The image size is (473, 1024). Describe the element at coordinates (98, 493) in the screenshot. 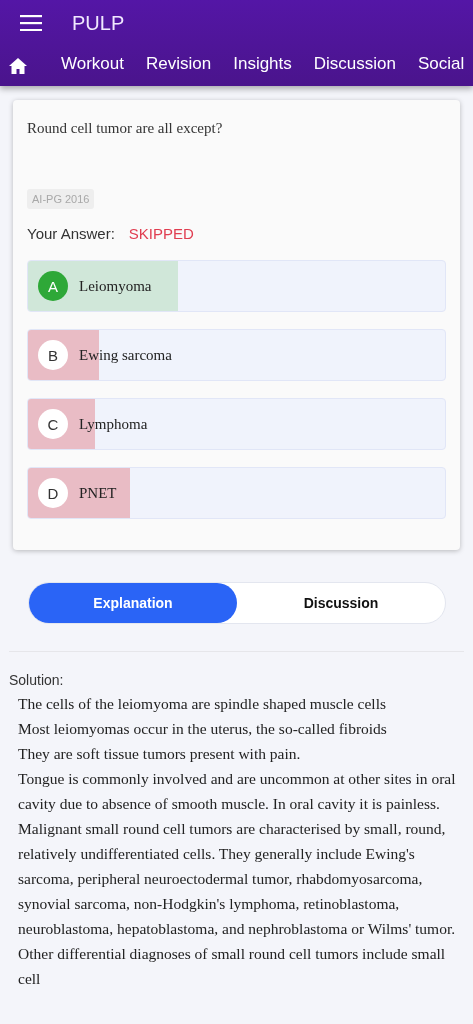

I see `option-text: PNET` at that location.